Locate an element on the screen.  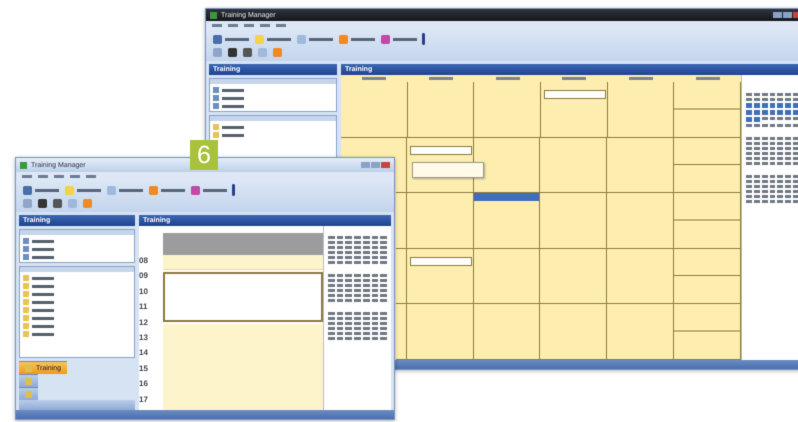
event-box is located at coordinates (243, 297).